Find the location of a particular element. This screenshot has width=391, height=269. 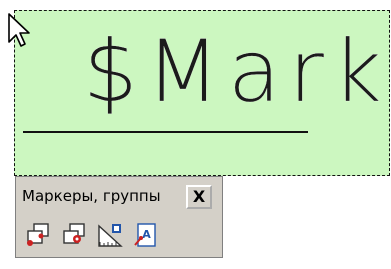

marker-dimension-icon is located at coordinates (110, 235).